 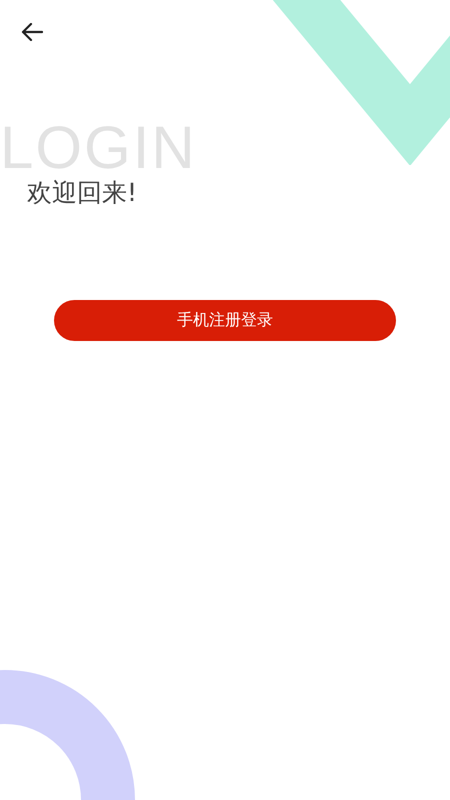 I want to click on phone-login-button: 手机注册登录, so click(x=225, y=320).